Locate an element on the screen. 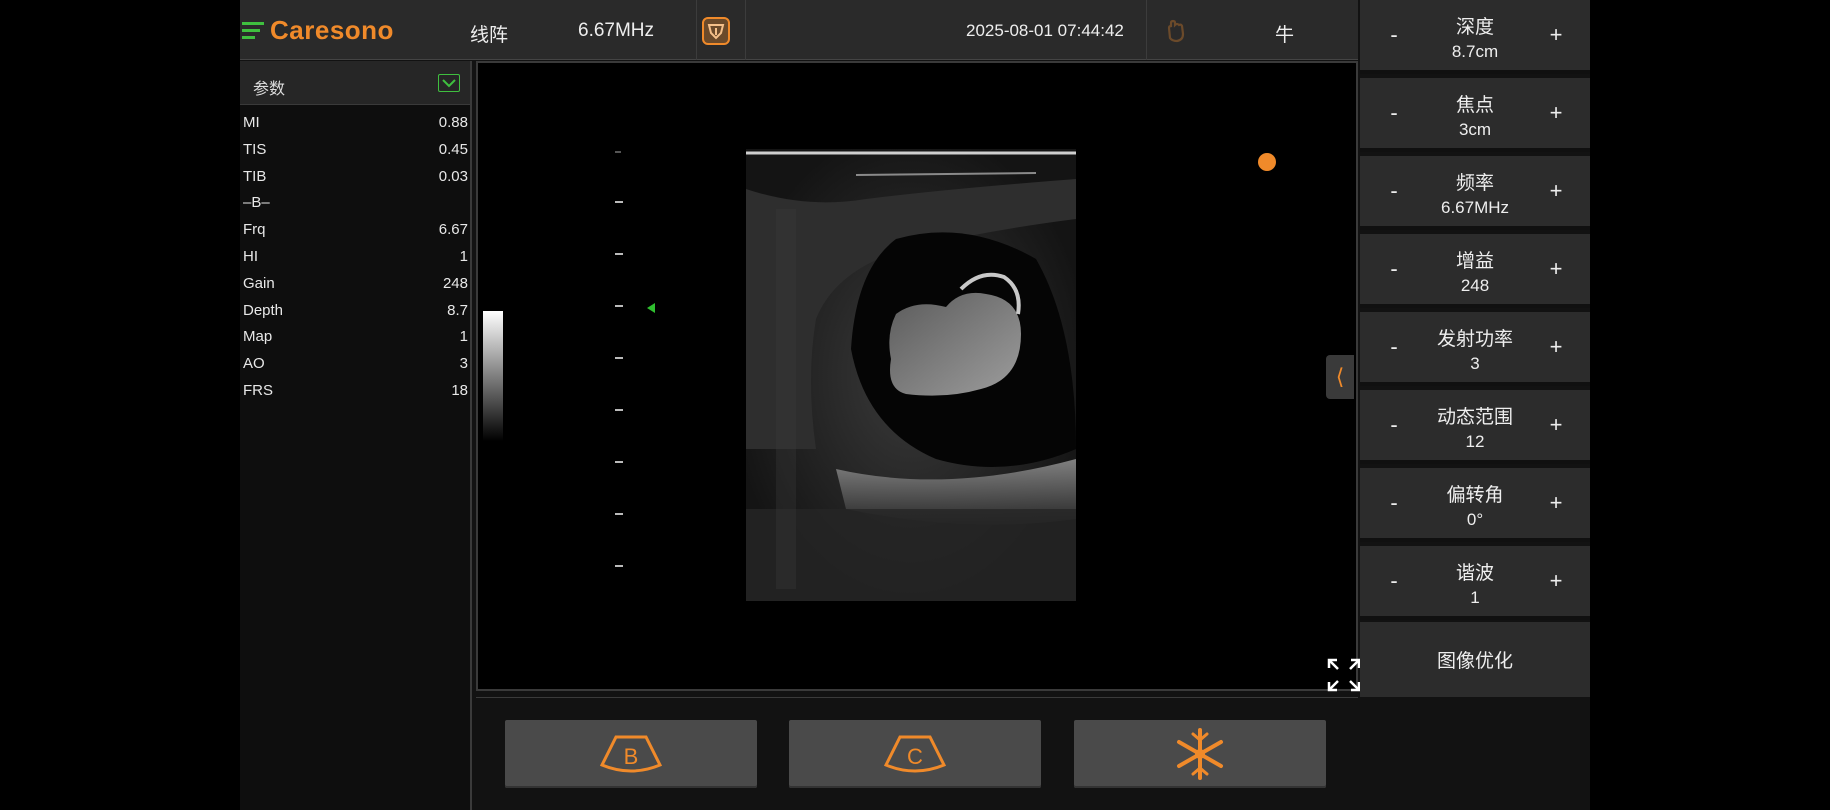 The width and height of the screenshot is (1830, 810). b-mode-button: B is located at coordinates (631, 754).